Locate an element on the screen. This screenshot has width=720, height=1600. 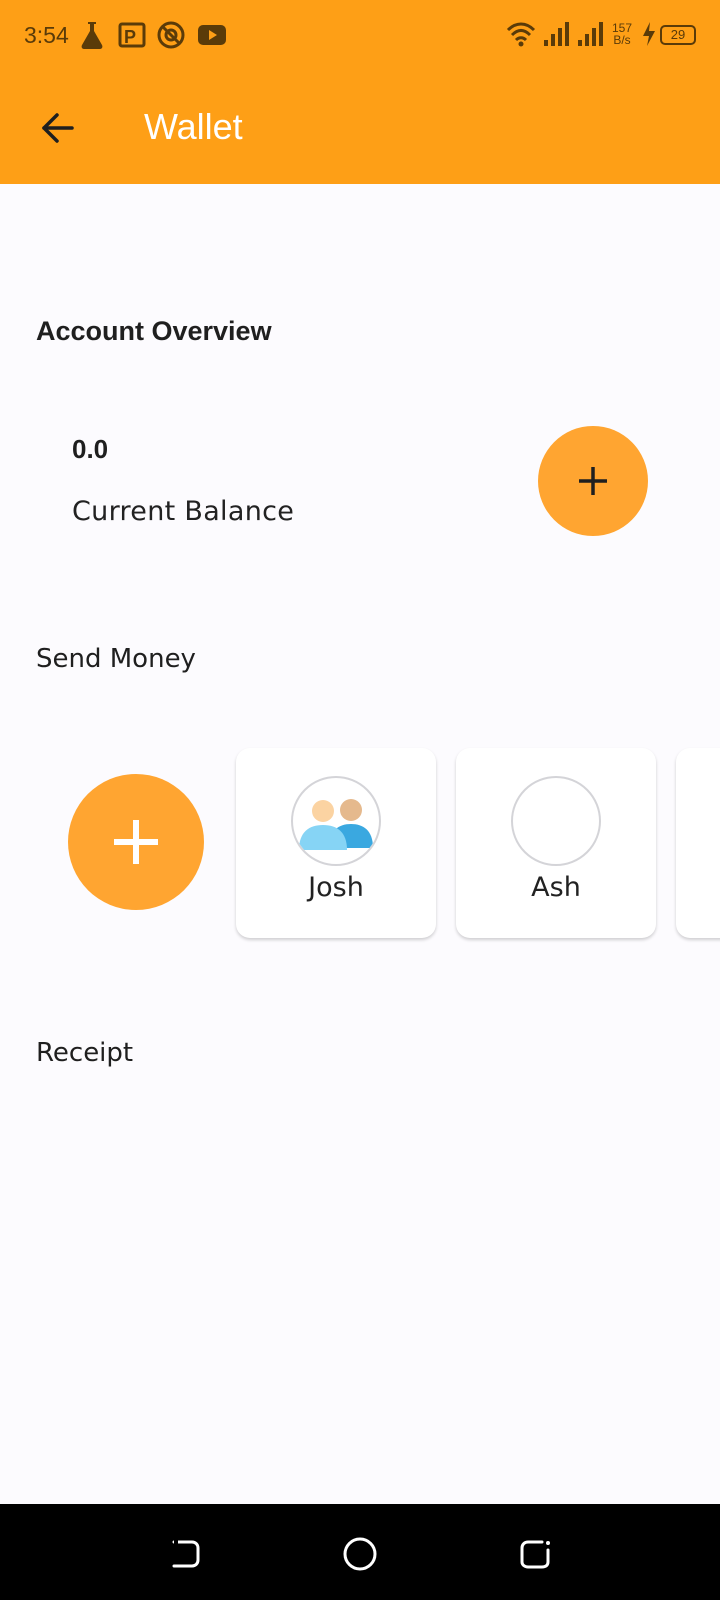
recents-nav-icon is located at coordinates (536, 1554).